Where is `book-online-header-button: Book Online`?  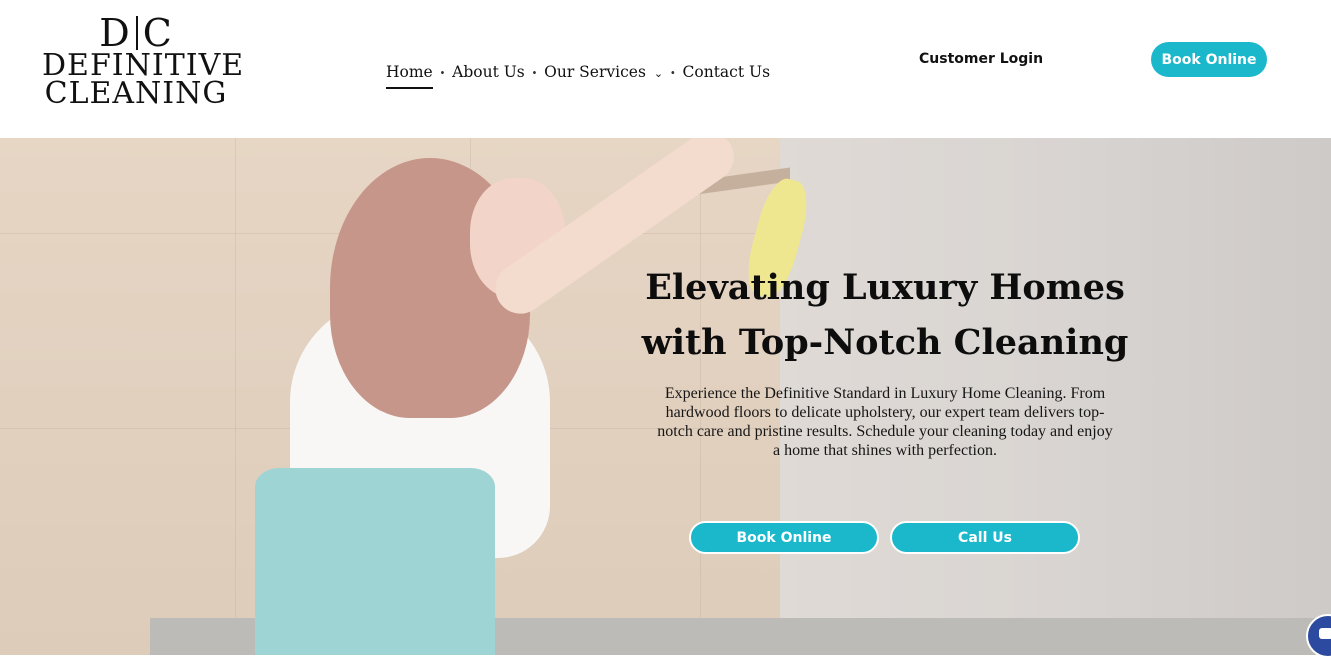
book-online-header-button: Book Online is located at coordinates (1209, 59).